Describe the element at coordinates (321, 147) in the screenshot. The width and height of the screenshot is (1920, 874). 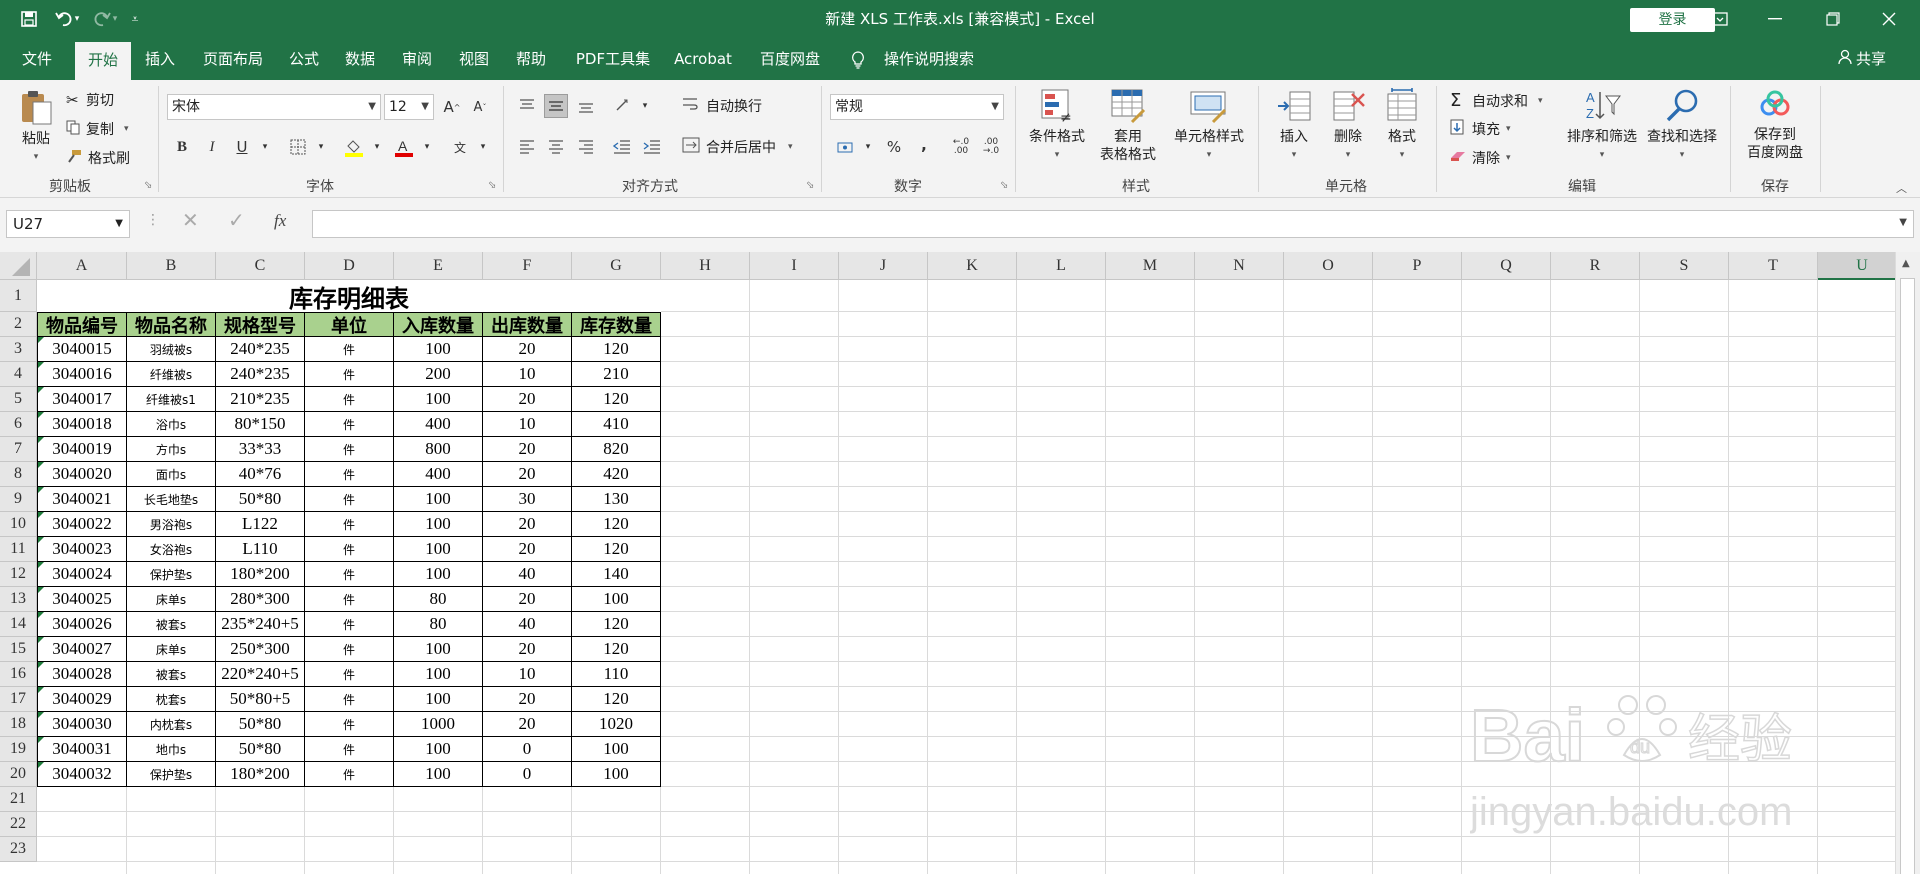
I see `borders-dropdown-icon: ▾` at that location.